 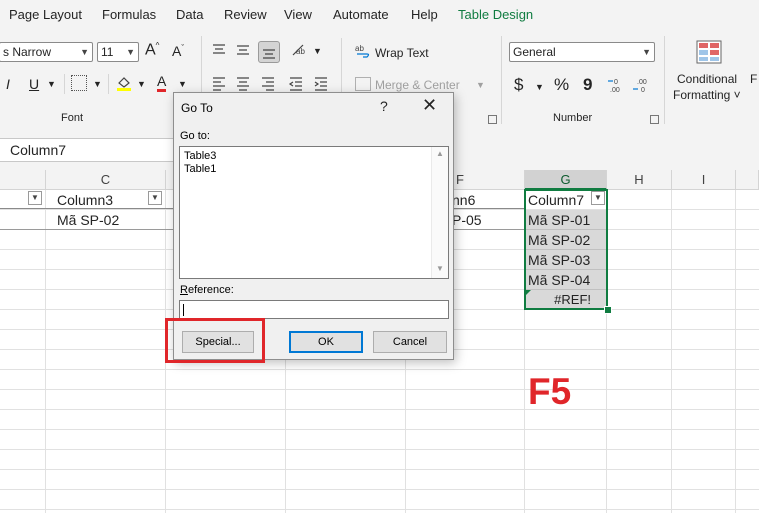 I want to click on table-header-column3: Column3, so click(x=85, y=200).